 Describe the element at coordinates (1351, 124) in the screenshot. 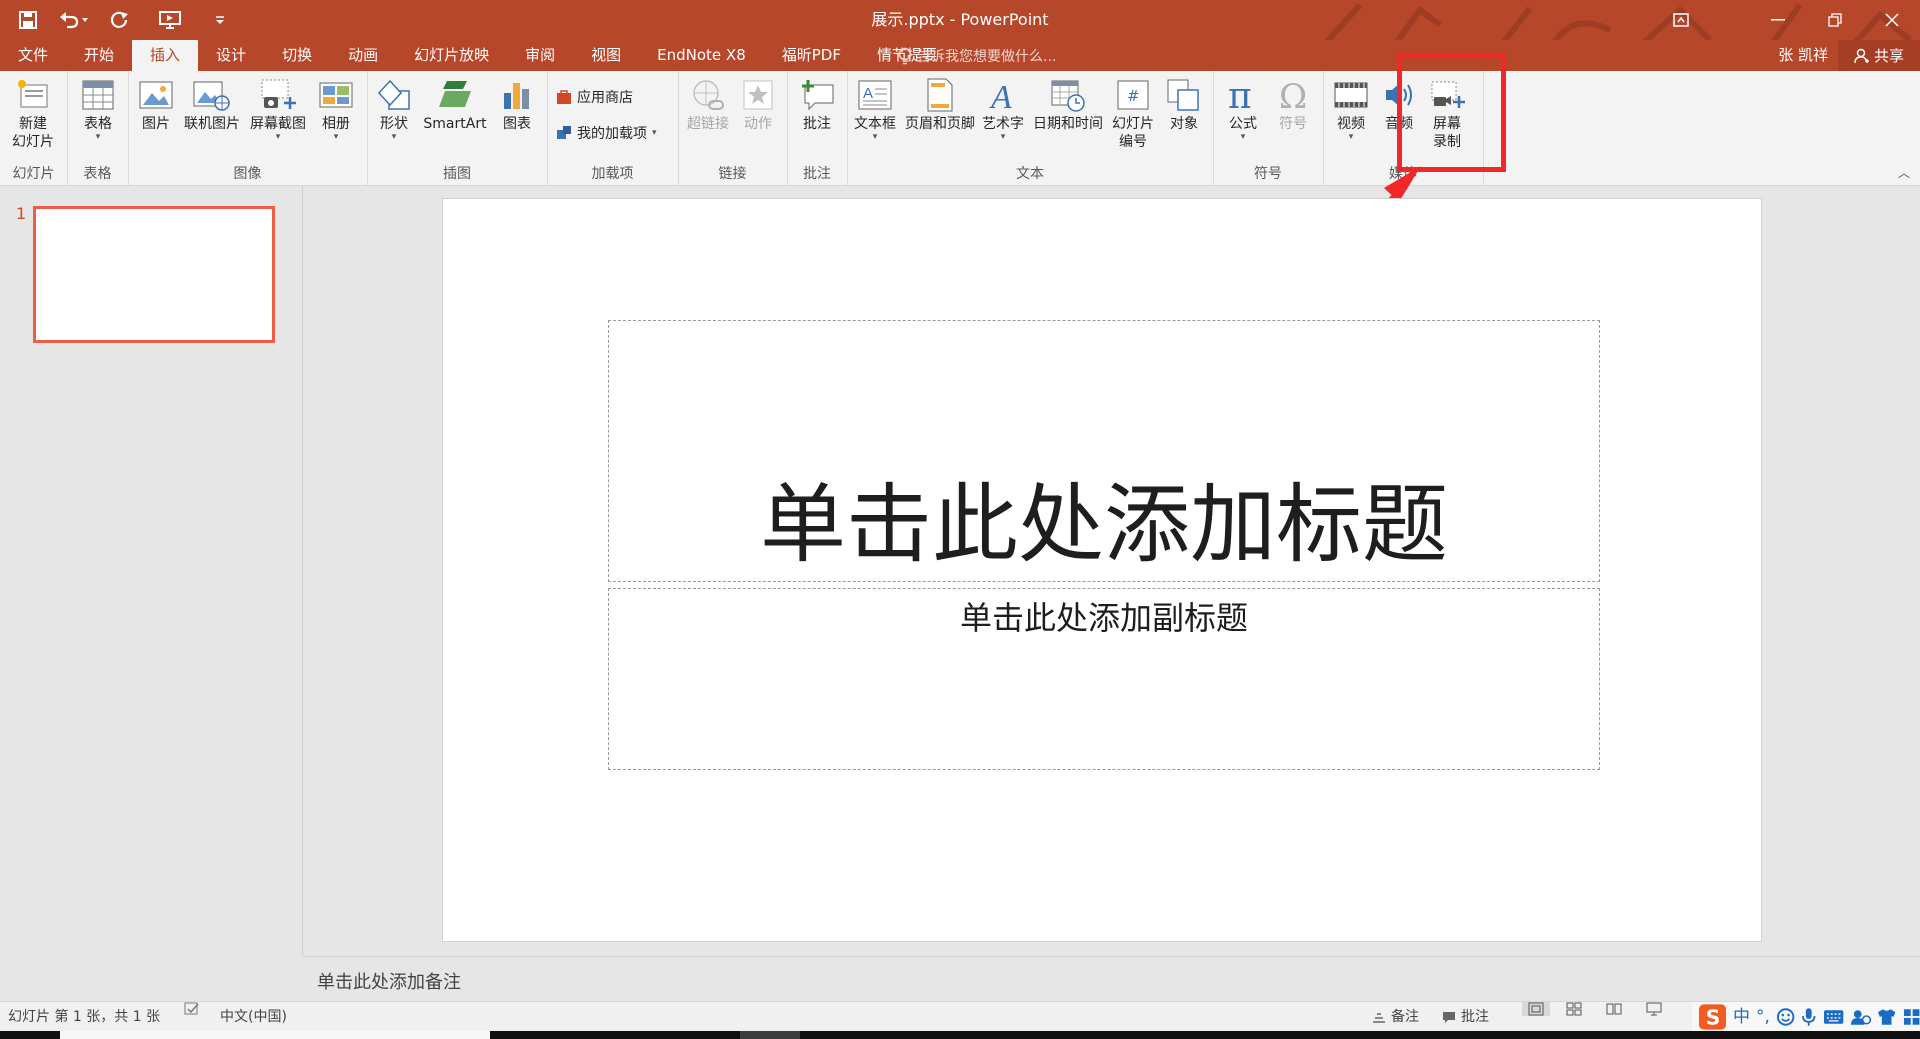

I see `video-label: 视频` at that location.